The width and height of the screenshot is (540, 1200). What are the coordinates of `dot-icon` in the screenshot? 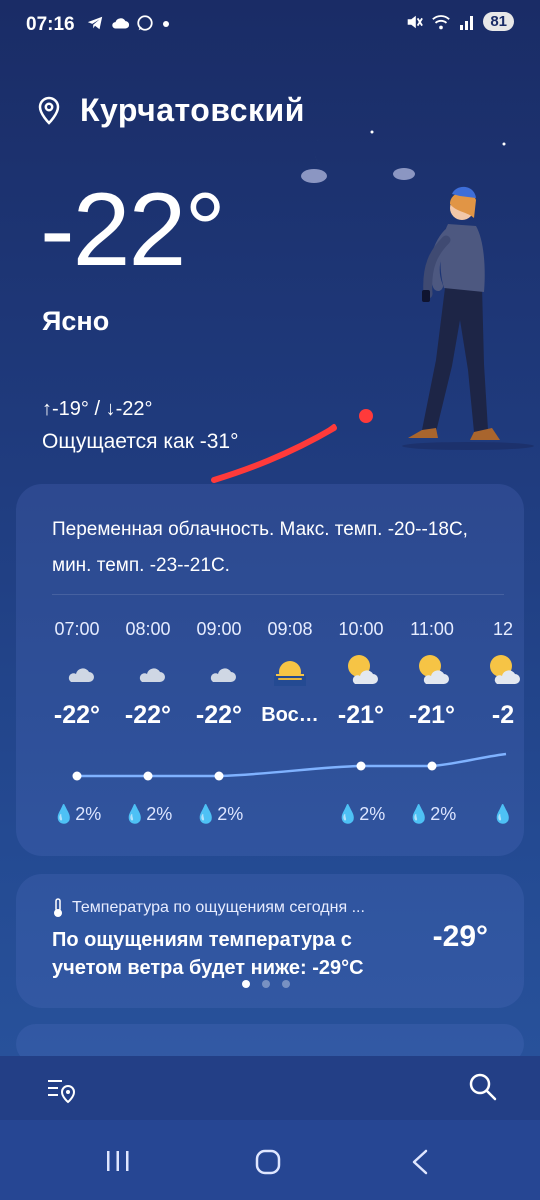 It's located at (166, 24).